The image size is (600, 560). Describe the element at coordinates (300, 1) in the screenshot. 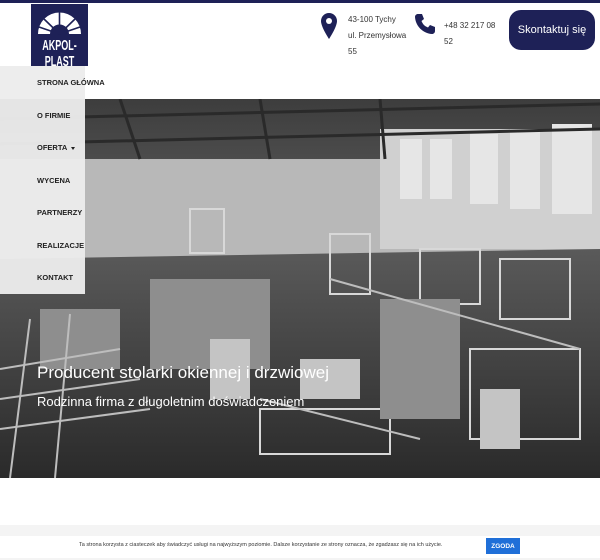

I see `top-accent-line` at that location.